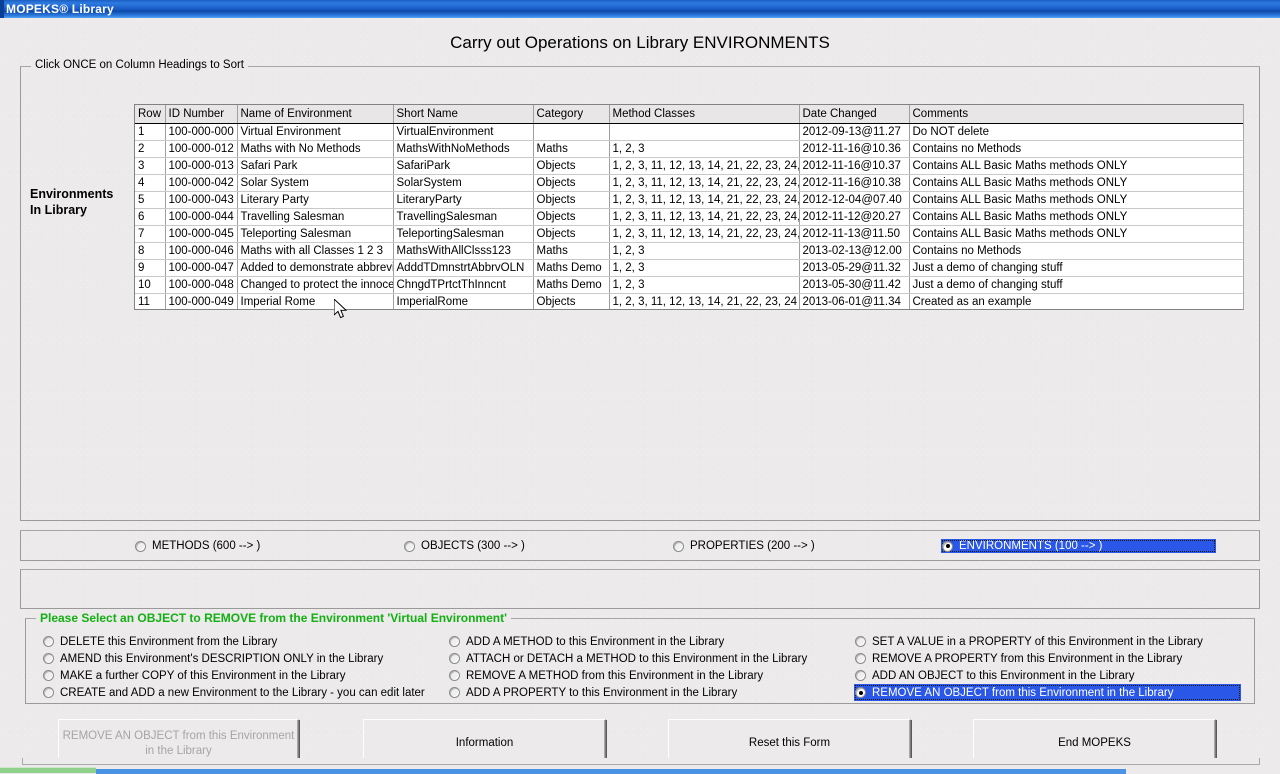  I want to click on cell-row: 7, so click(150, 234).